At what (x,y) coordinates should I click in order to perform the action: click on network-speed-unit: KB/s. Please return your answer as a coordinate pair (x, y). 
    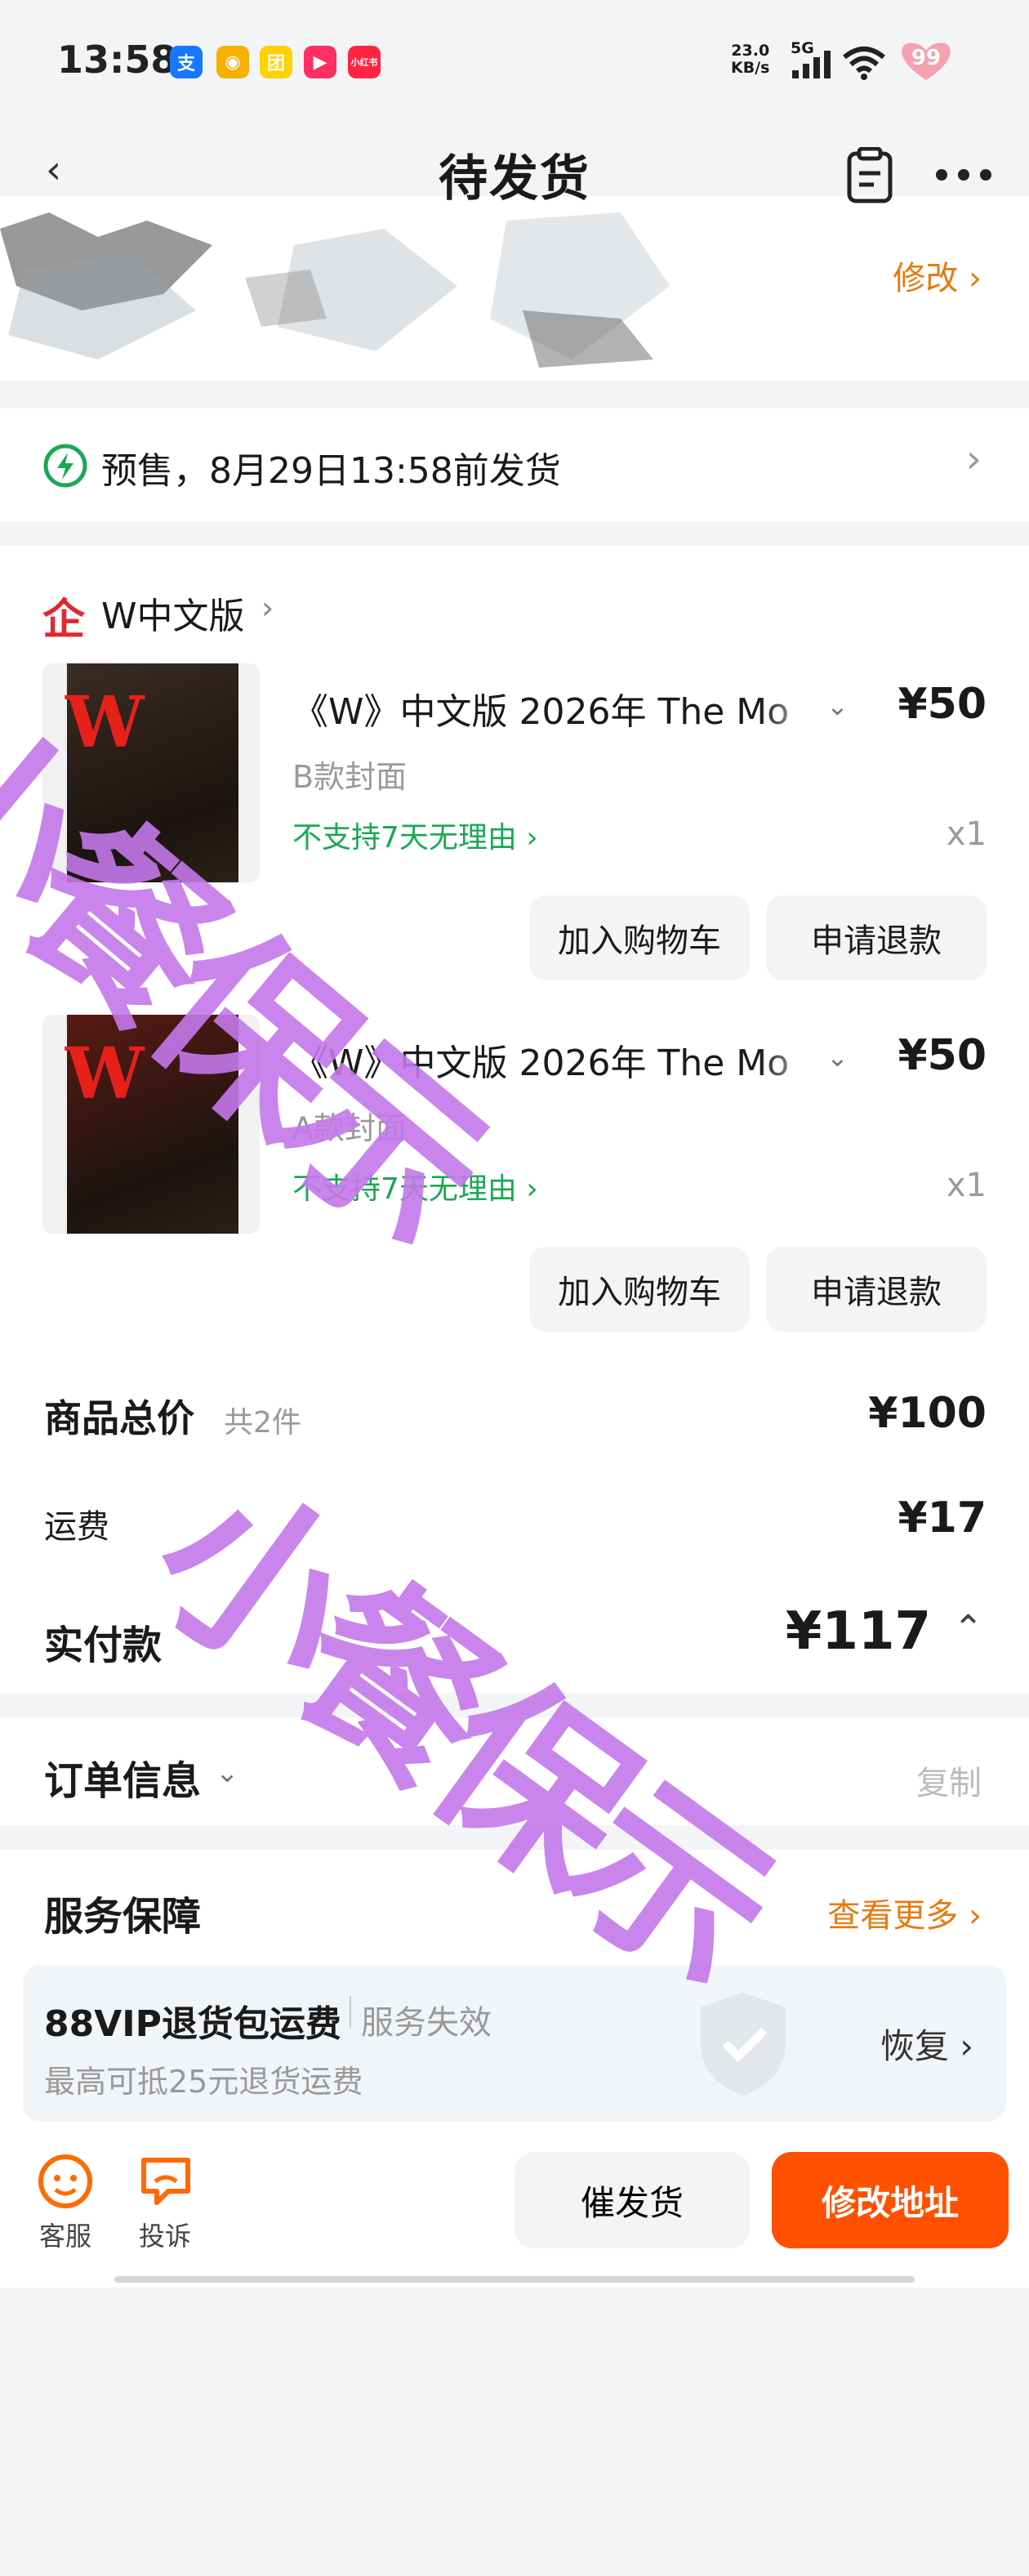
    Looking at the image, I should click on (750, 68).